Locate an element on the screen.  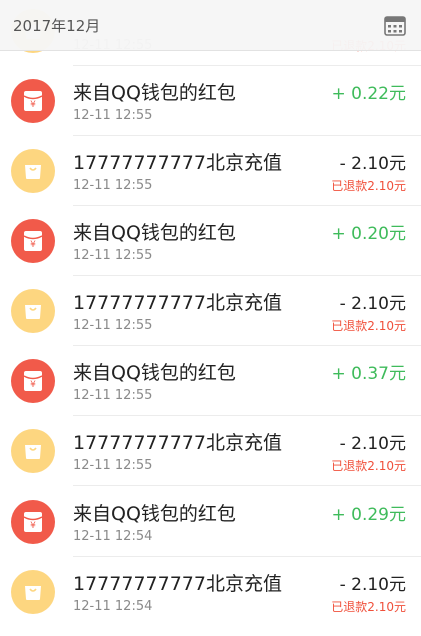
transaction-row: ¥ 来自QQ钱包的红包 12-11 12:54 + 0.29元 is located at coordinates (210, 522).